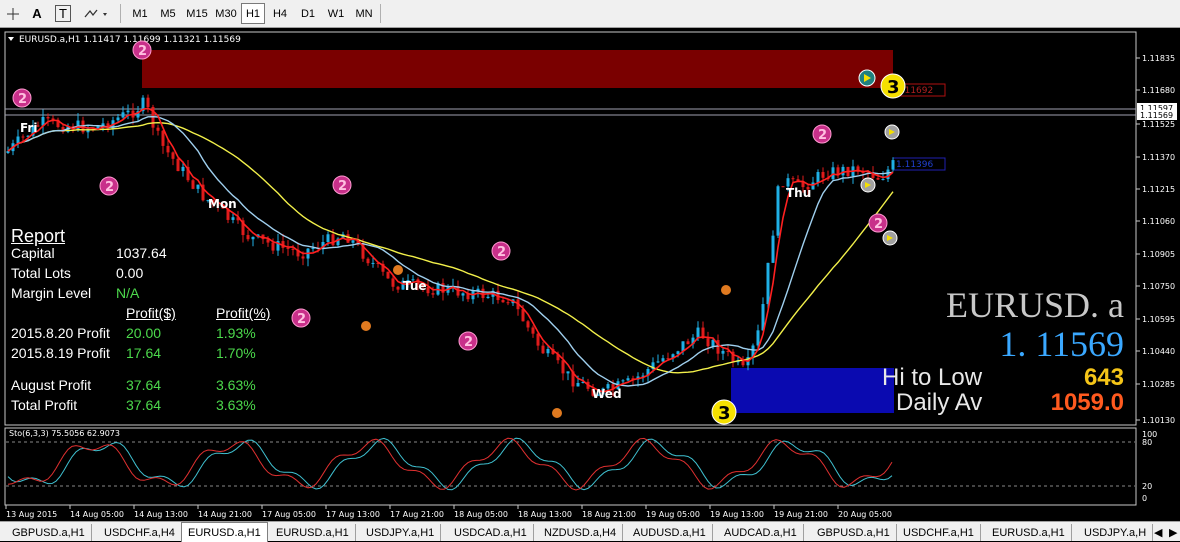  What do you see at coordinates (737, 514) in the screenshot?
I see `time-label: 19 Aug 13:00` at bounding box center [737, 514].